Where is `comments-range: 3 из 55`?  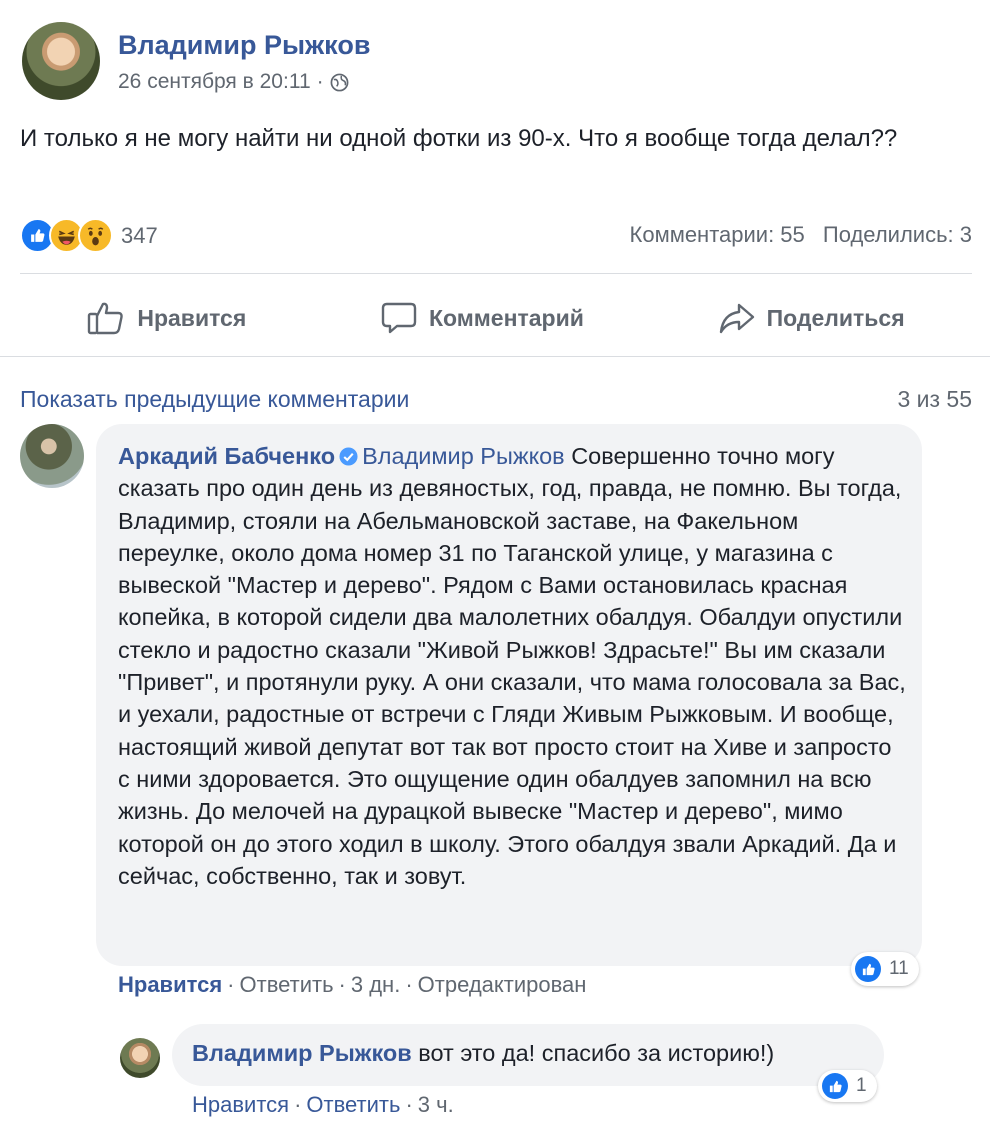 comments-range: 3 из 55 is located at coordinates (934, 399).